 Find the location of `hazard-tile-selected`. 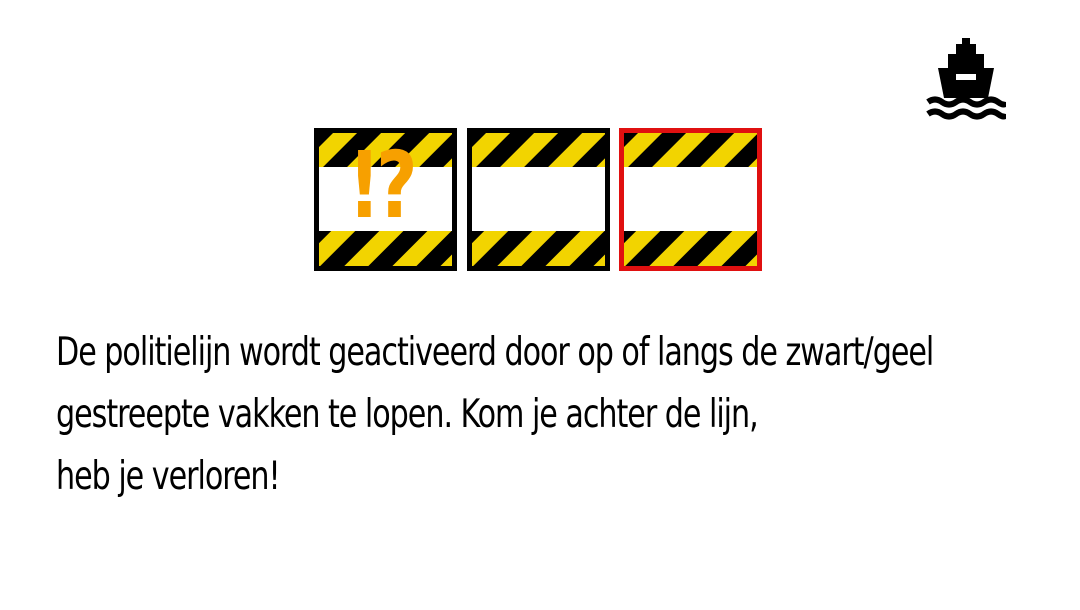

hazard-tile-selected is located at coordinates (690, 199).